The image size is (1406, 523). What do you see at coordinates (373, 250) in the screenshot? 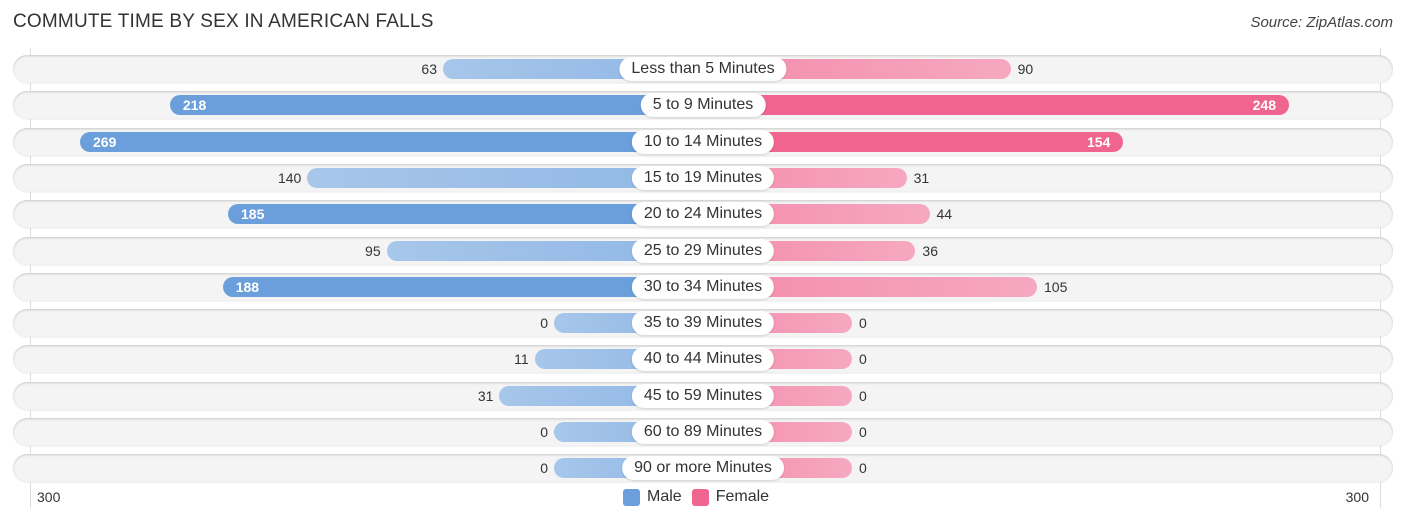
I see `male-value: 95` at bounding box center [373, 250].